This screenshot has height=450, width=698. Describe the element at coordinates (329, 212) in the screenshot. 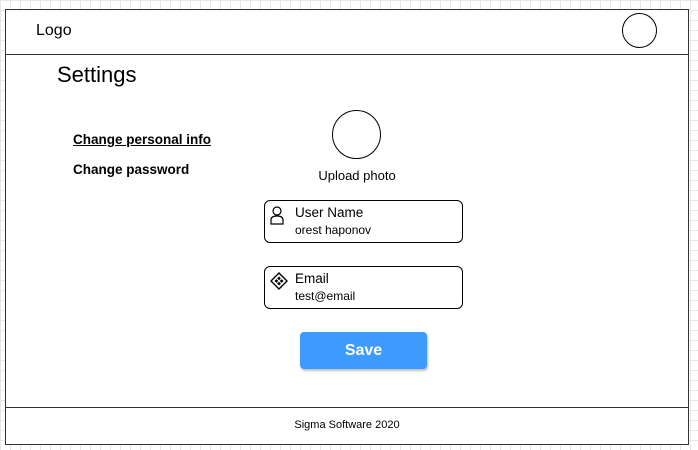

I see `user-name-label: User Name` at that location.